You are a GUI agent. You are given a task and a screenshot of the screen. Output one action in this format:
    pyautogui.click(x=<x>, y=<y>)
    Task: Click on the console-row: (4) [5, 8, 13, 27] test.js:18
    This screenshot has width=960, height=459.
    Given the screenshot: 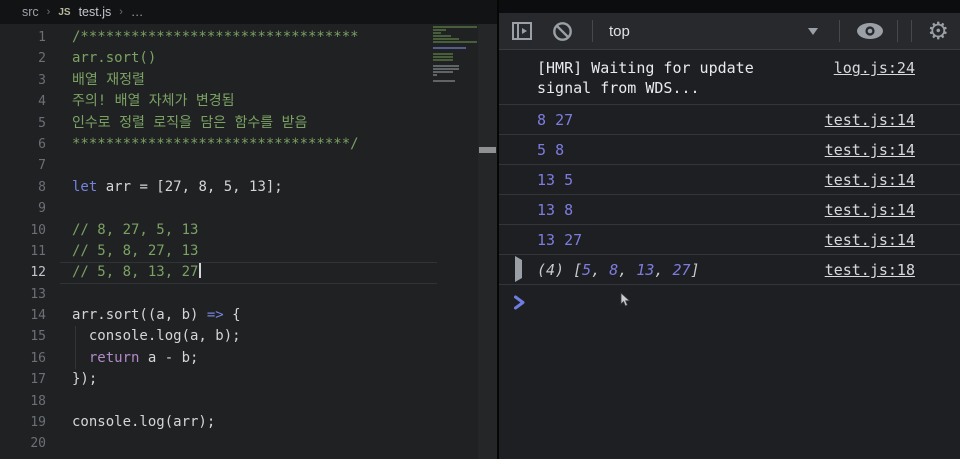 What is the action you would take?
    pyautogui.click(x=729, y=270)
    